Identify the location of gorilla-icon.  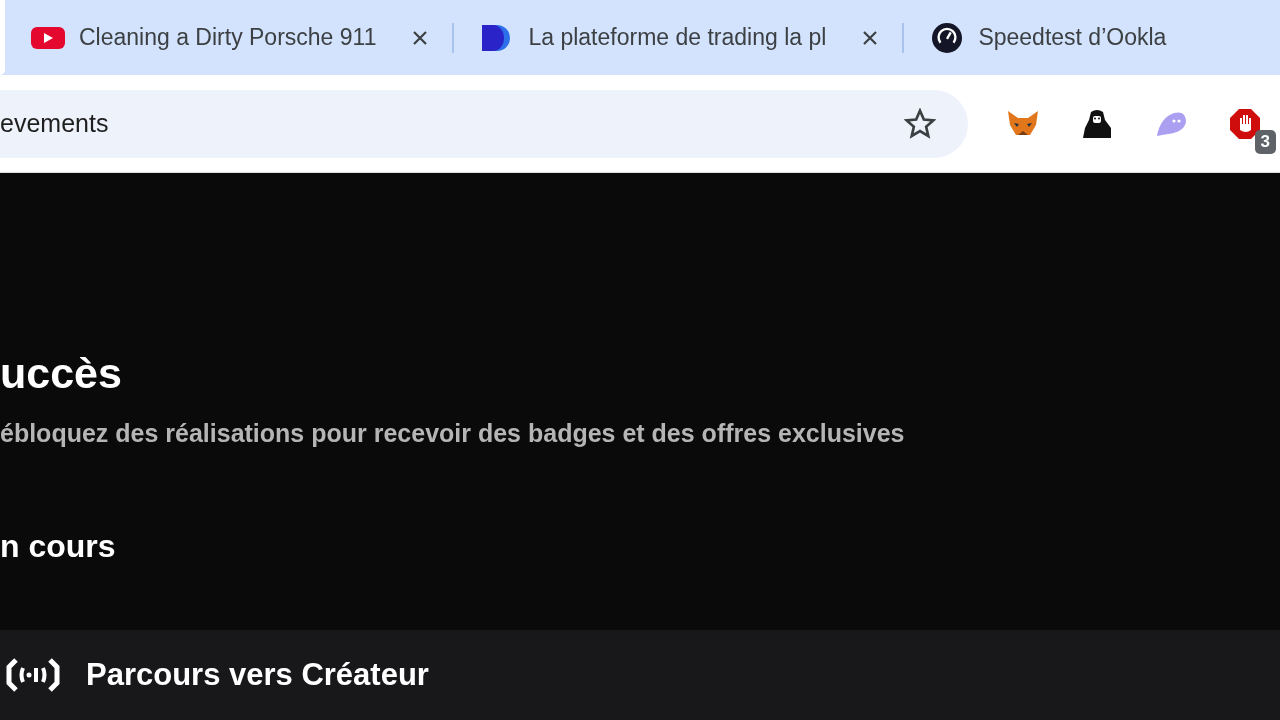
(1097, 123).